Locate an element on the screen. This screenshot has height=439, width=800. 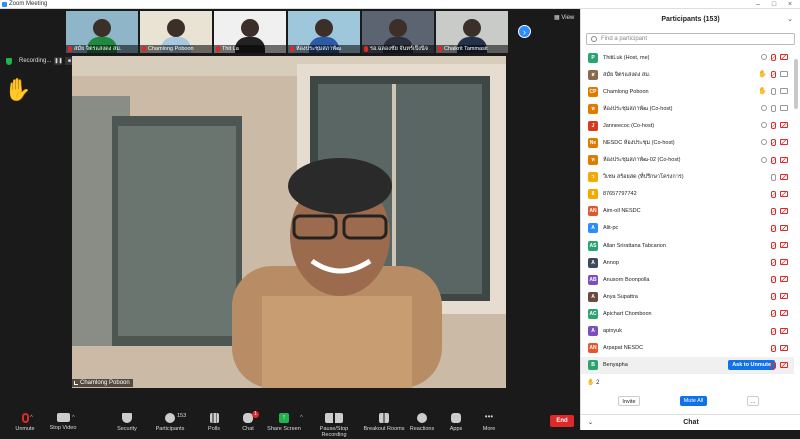
raised-hand-icon: ✋ is located at coordinates (18, 89).